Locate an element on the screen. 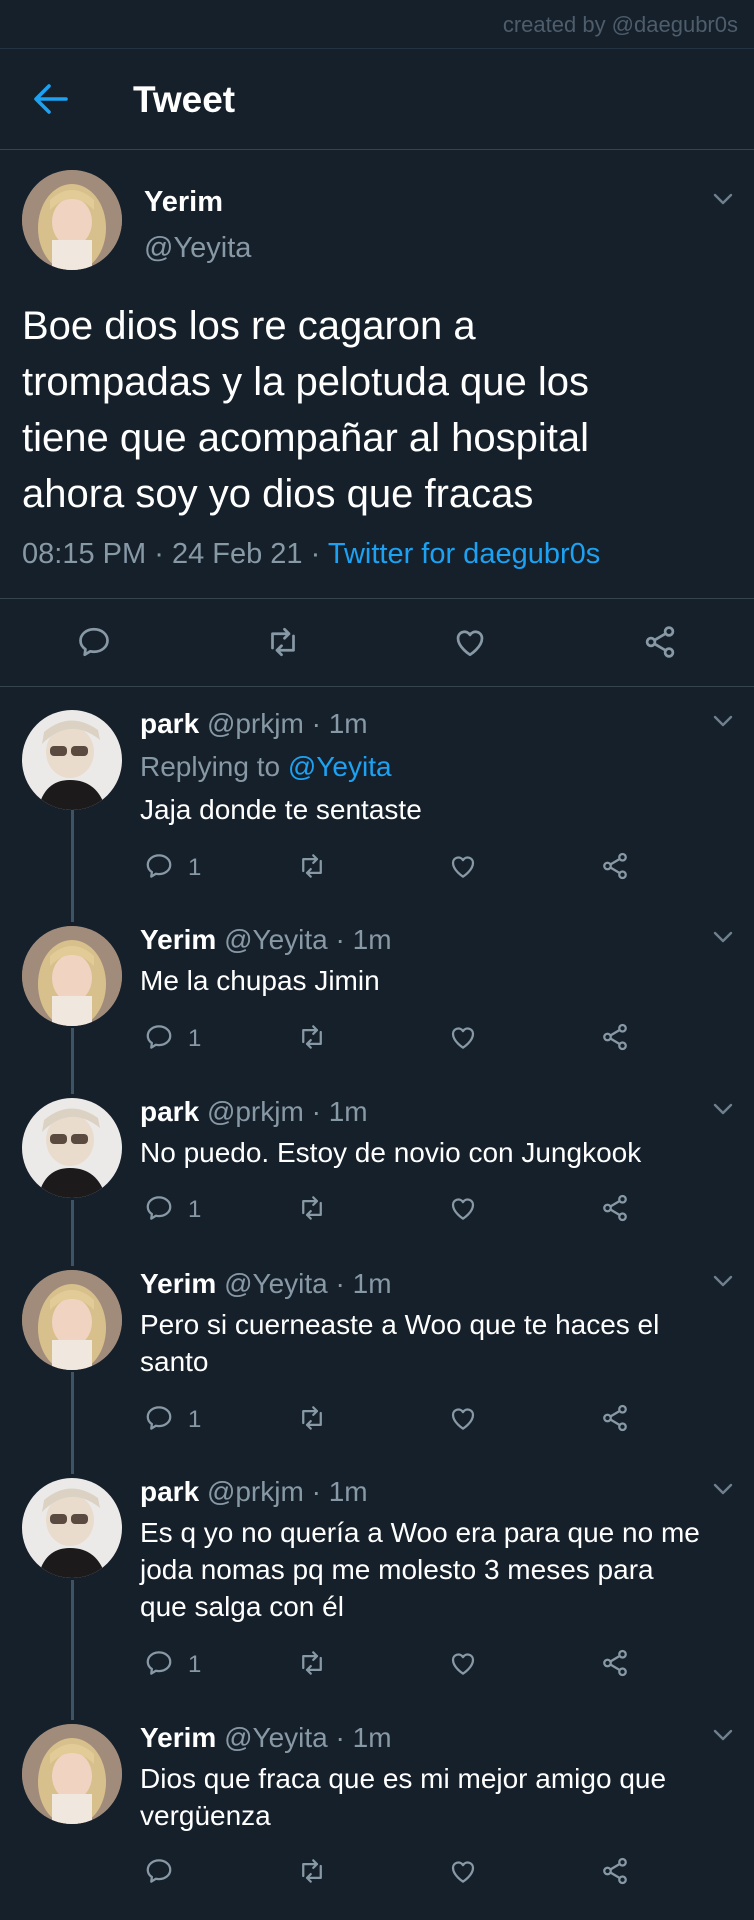 This screenshot has width=754, height=1920. page-title: Tweet is located at coordinates (184, 99).